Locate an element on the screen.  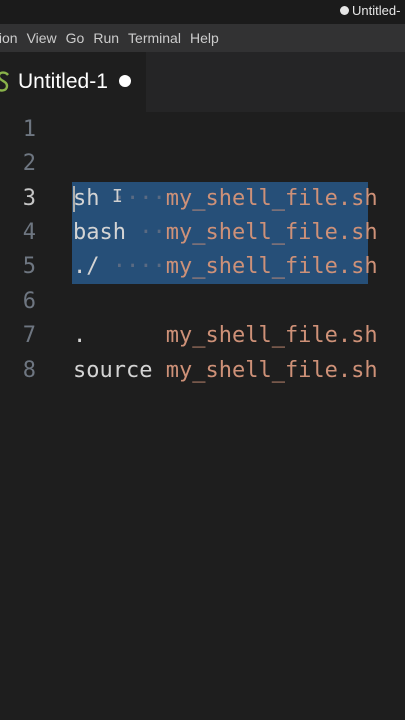
menu-item-terminal: Terminal is located at coordinates (154, 38).